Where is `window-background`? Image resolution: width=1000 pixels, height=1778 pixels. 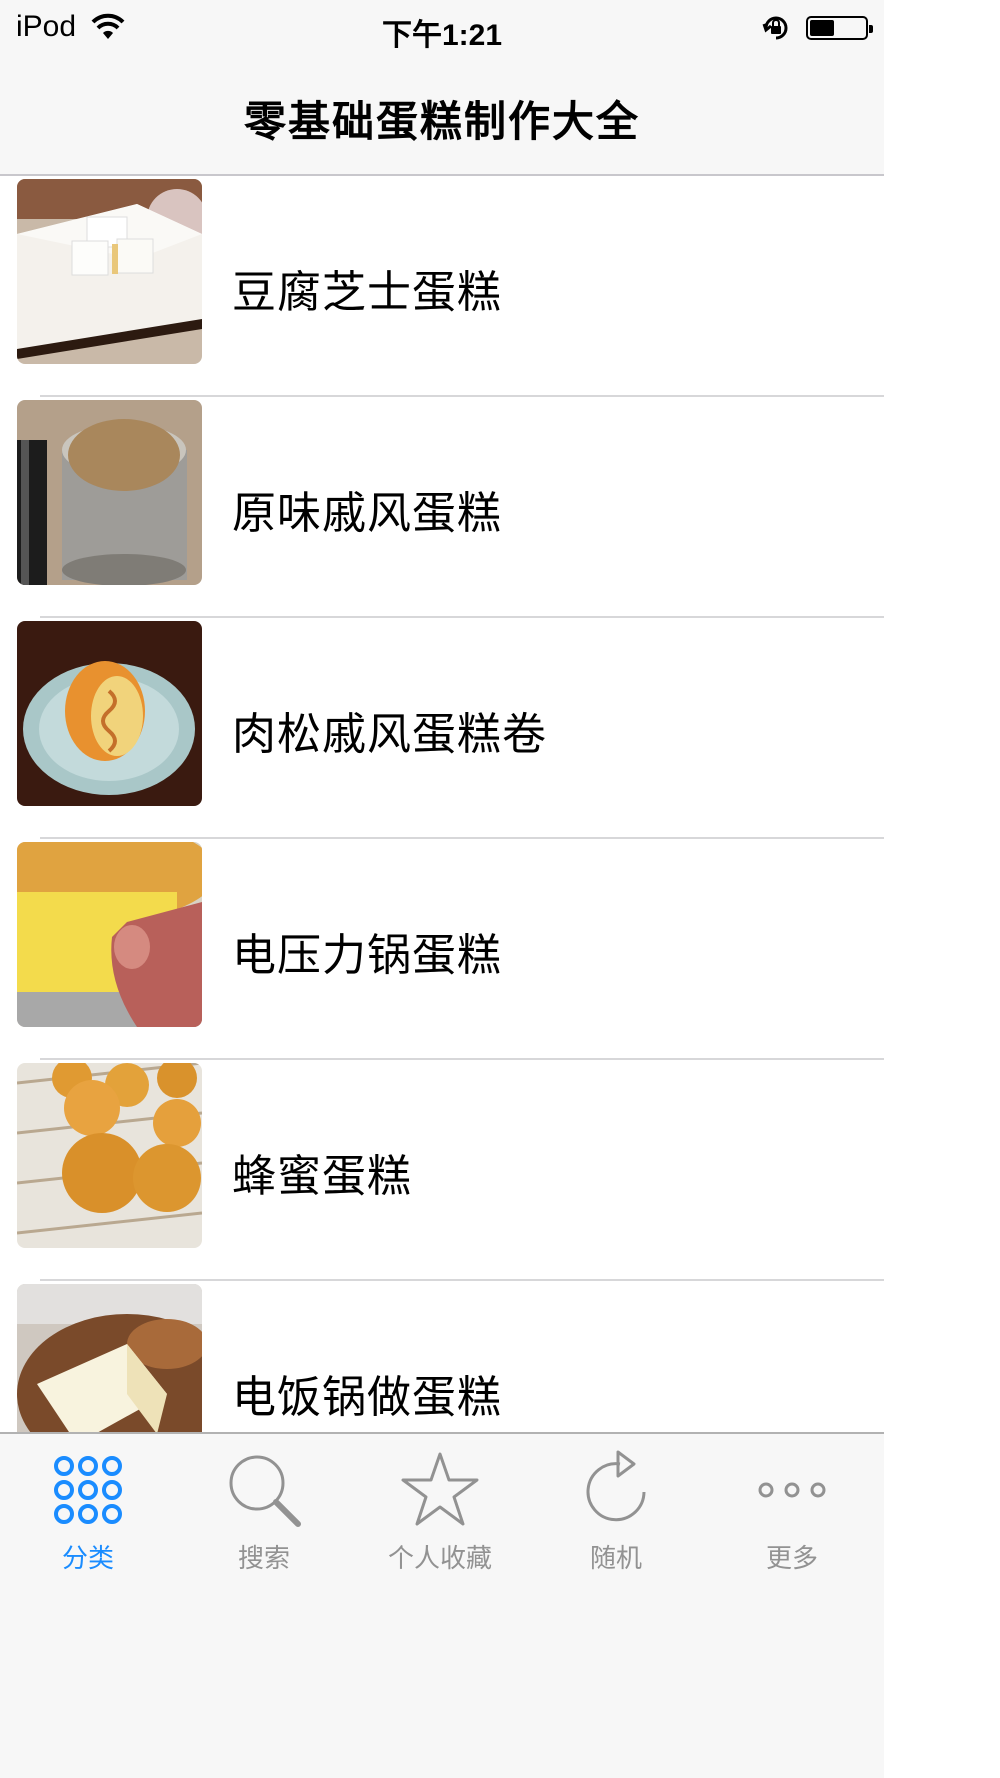 window-background is located at coordinates (942, 889).